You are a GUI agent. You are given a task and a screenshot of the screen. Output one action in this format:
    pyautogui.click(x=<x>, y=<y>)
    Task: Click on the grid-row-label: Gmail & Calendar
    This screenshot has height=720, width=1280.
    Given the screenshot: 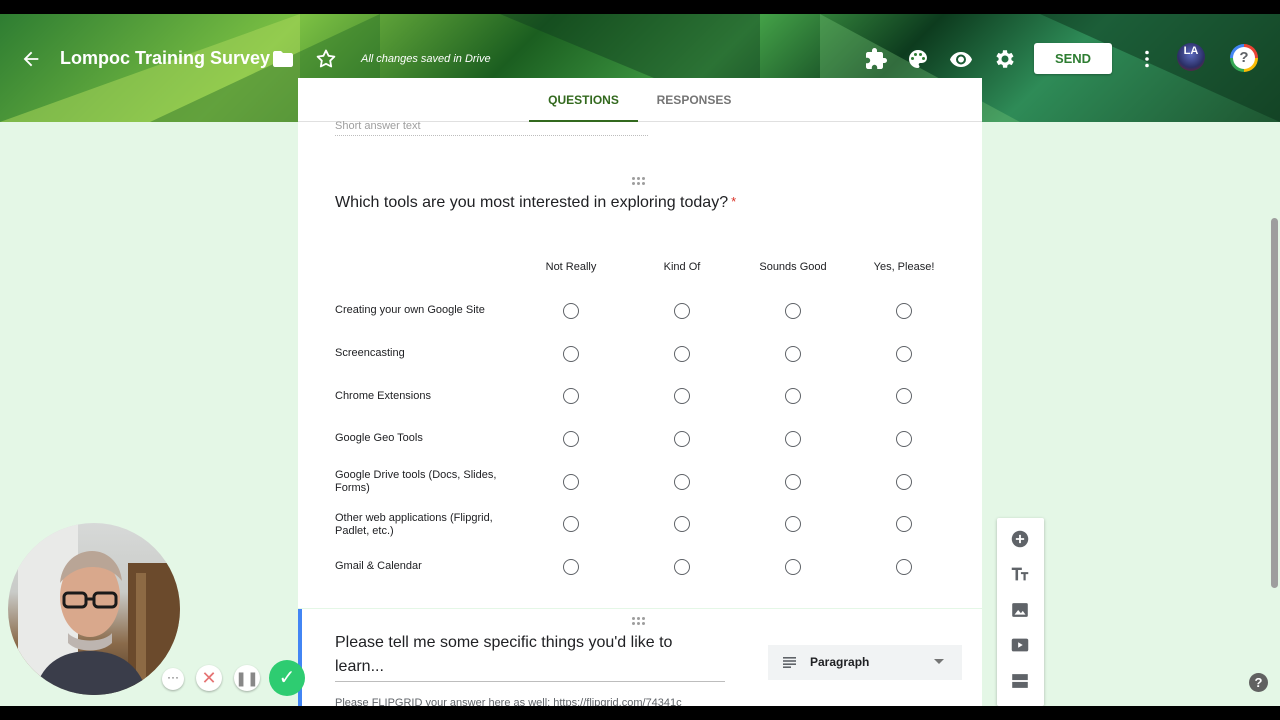 What is the action you would take?
    pyautogui.click(x=378, y=566)
    